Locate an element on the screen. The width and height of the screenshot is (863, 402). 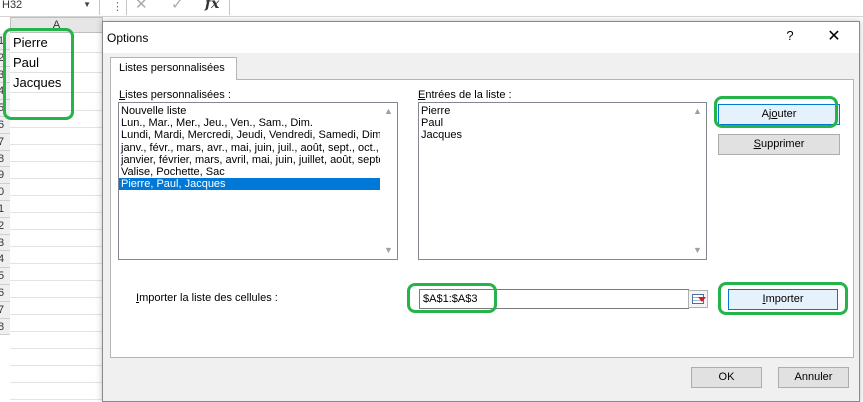
list-entries-textarea: Pierre Paul Jacques ▲ ▼ is located at coordinates (562, 181).